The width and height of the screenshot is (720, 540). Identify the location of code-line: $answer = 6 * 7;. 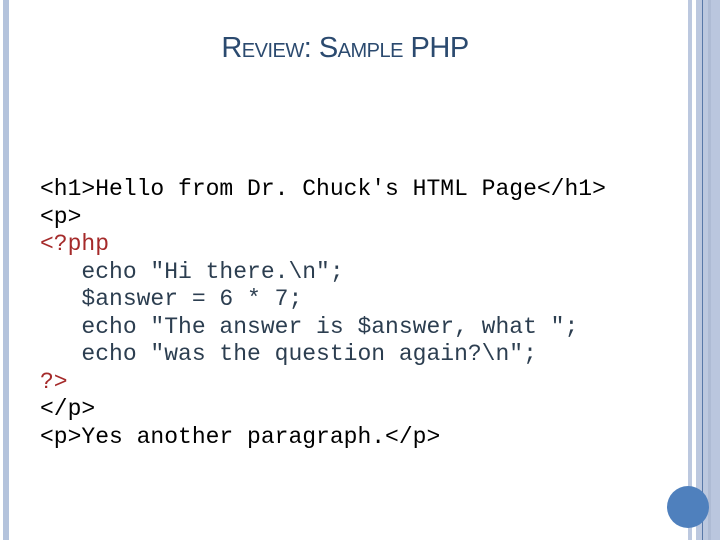
(171, 299).